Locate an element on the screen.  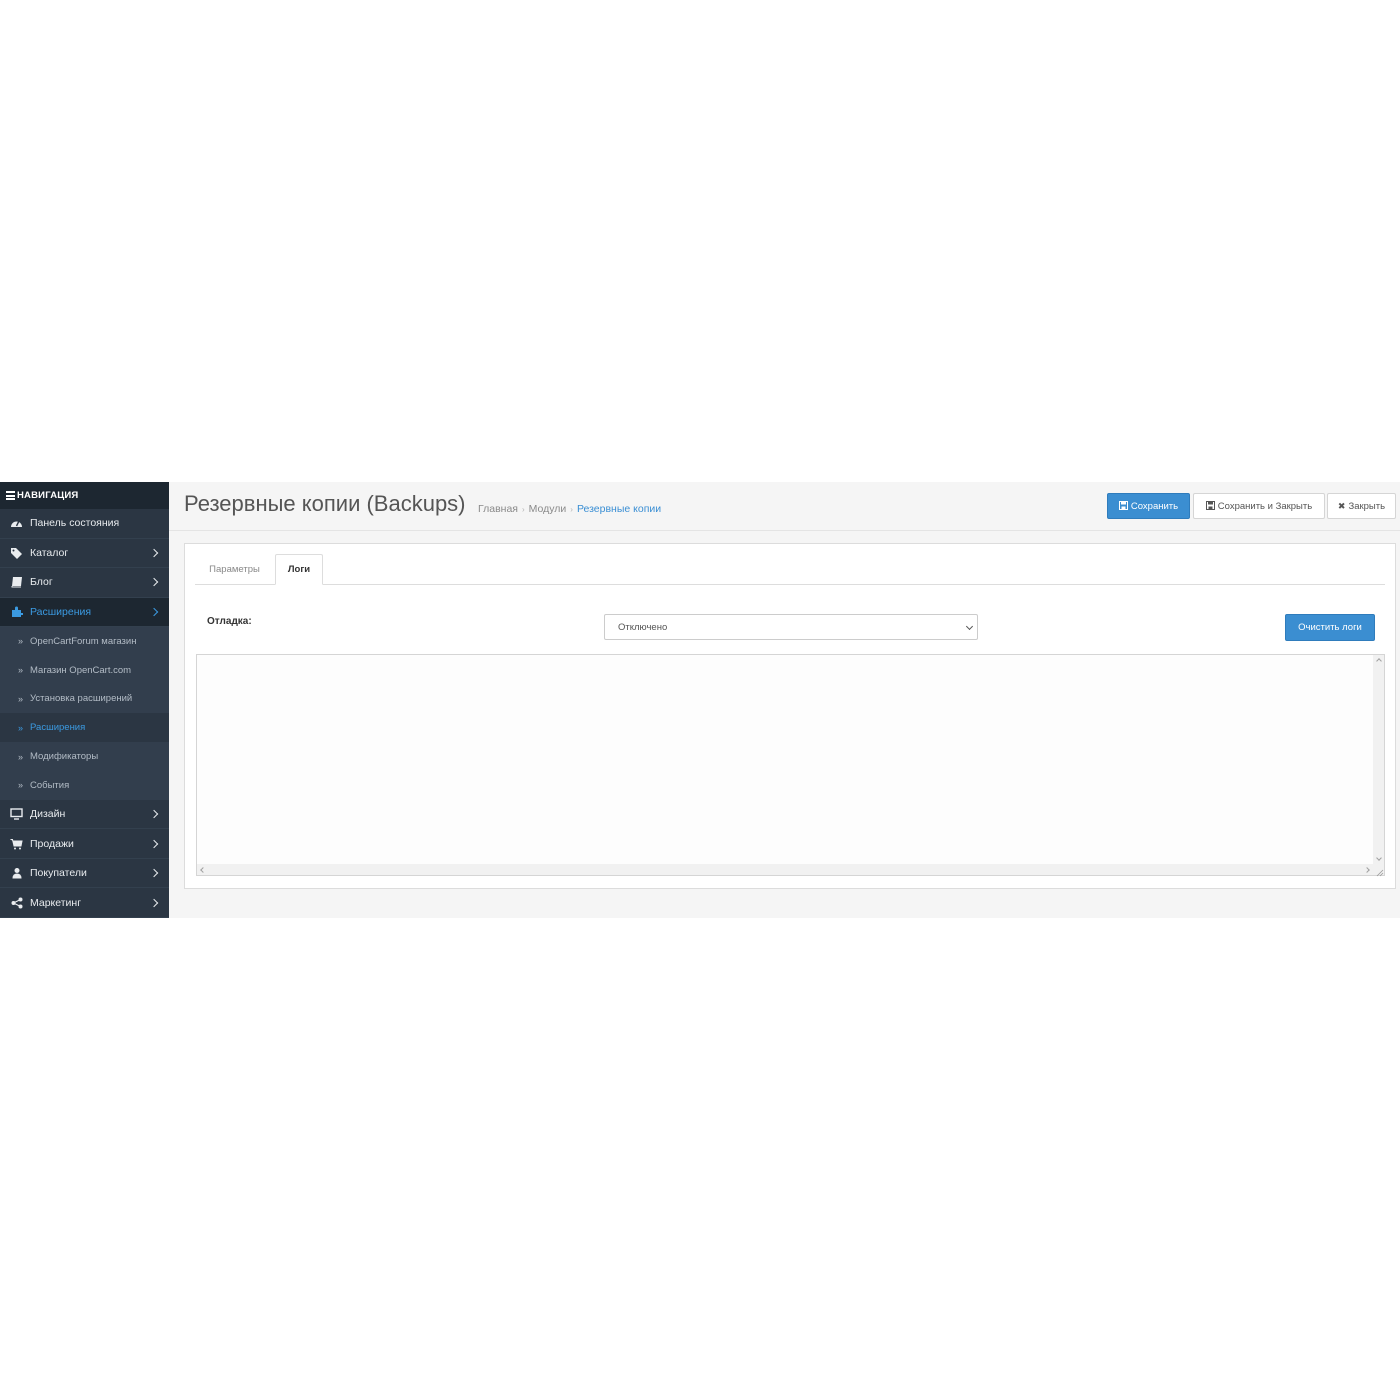
tab-parameters: Параметры is located at coordinates (234, 569).